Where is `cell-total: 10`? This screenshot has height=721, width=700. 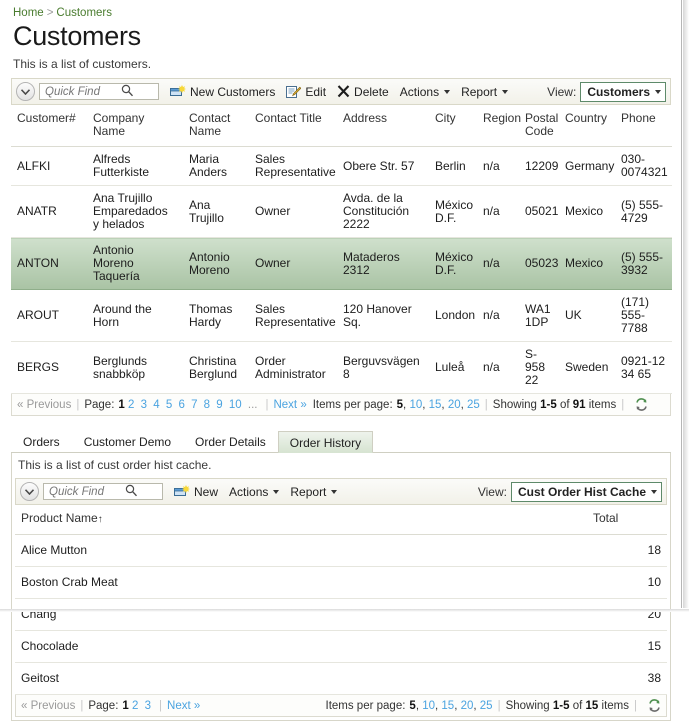
cell-total: 10 is located at coordinates (627, 582).